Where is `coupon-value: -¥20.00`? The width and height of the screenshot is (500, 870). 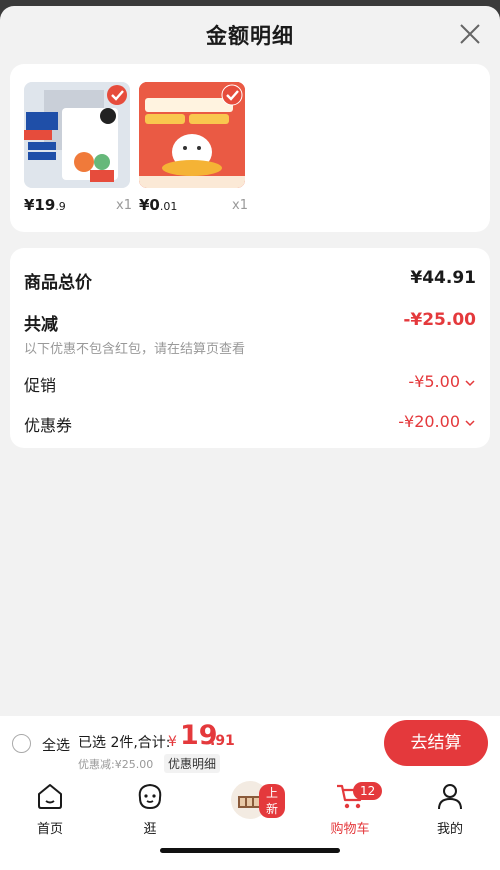
coupon-value: -¥20.00 is located at coordinates (429, 421).